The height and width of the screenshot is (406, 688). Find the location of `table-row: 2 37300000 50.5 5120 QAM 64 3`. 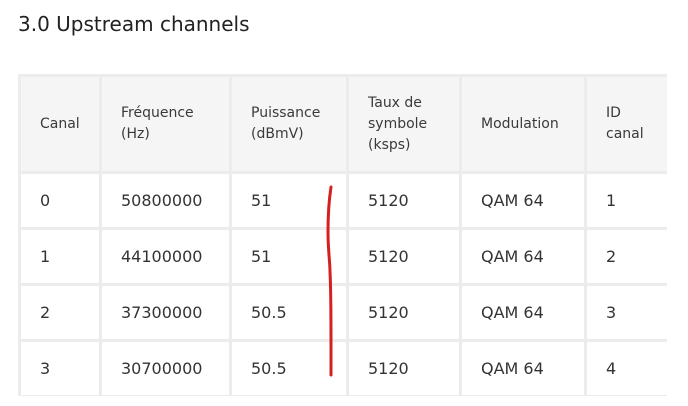

table-row: 2 37300000 50.5 5120 QAM 64 3 is located at coordinates (344, 312).